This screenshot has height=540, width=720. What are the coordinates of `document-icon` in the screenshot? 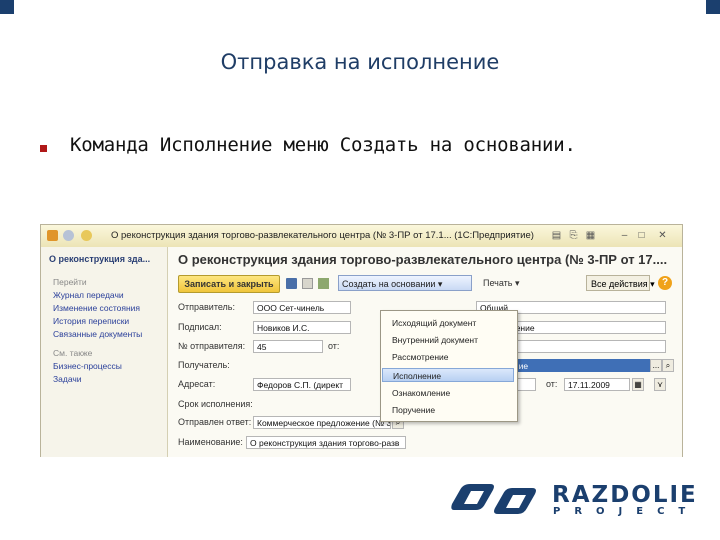 It's located at (307, 283).